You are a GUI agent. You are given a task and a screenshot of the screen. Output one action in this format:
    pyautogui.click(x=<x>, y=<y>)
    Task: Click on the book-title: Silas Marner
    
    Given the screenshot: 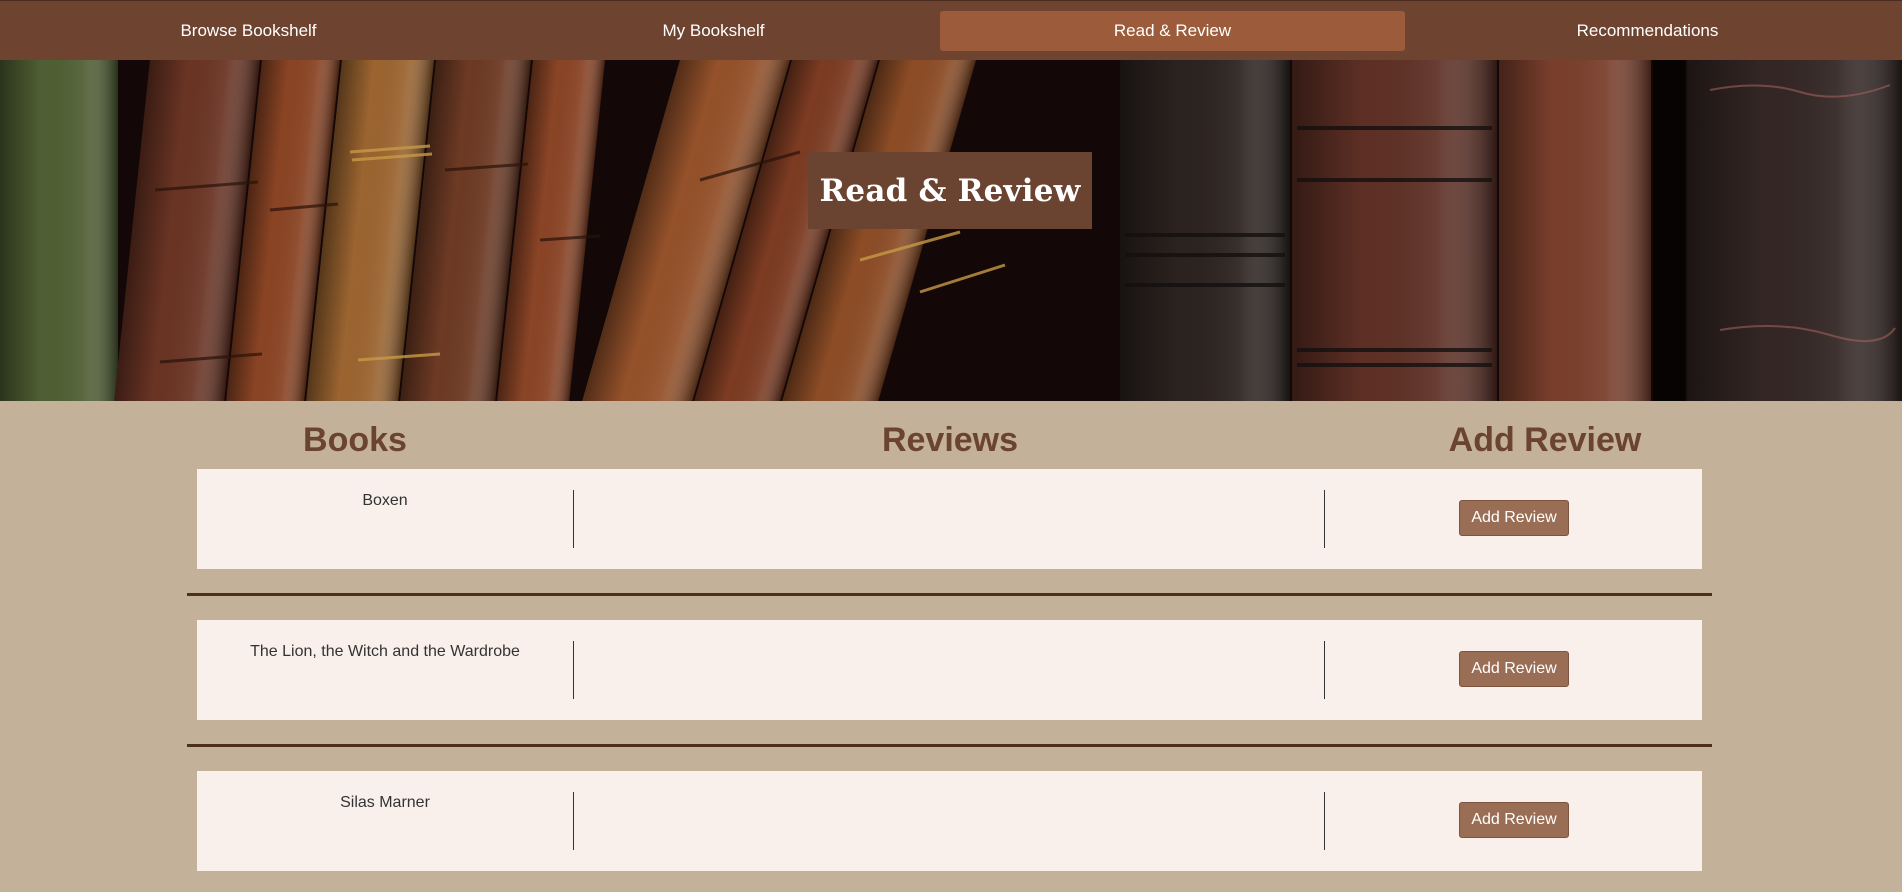 What is the action you would take?
    pyautogui.click(x=385, y=802)
    